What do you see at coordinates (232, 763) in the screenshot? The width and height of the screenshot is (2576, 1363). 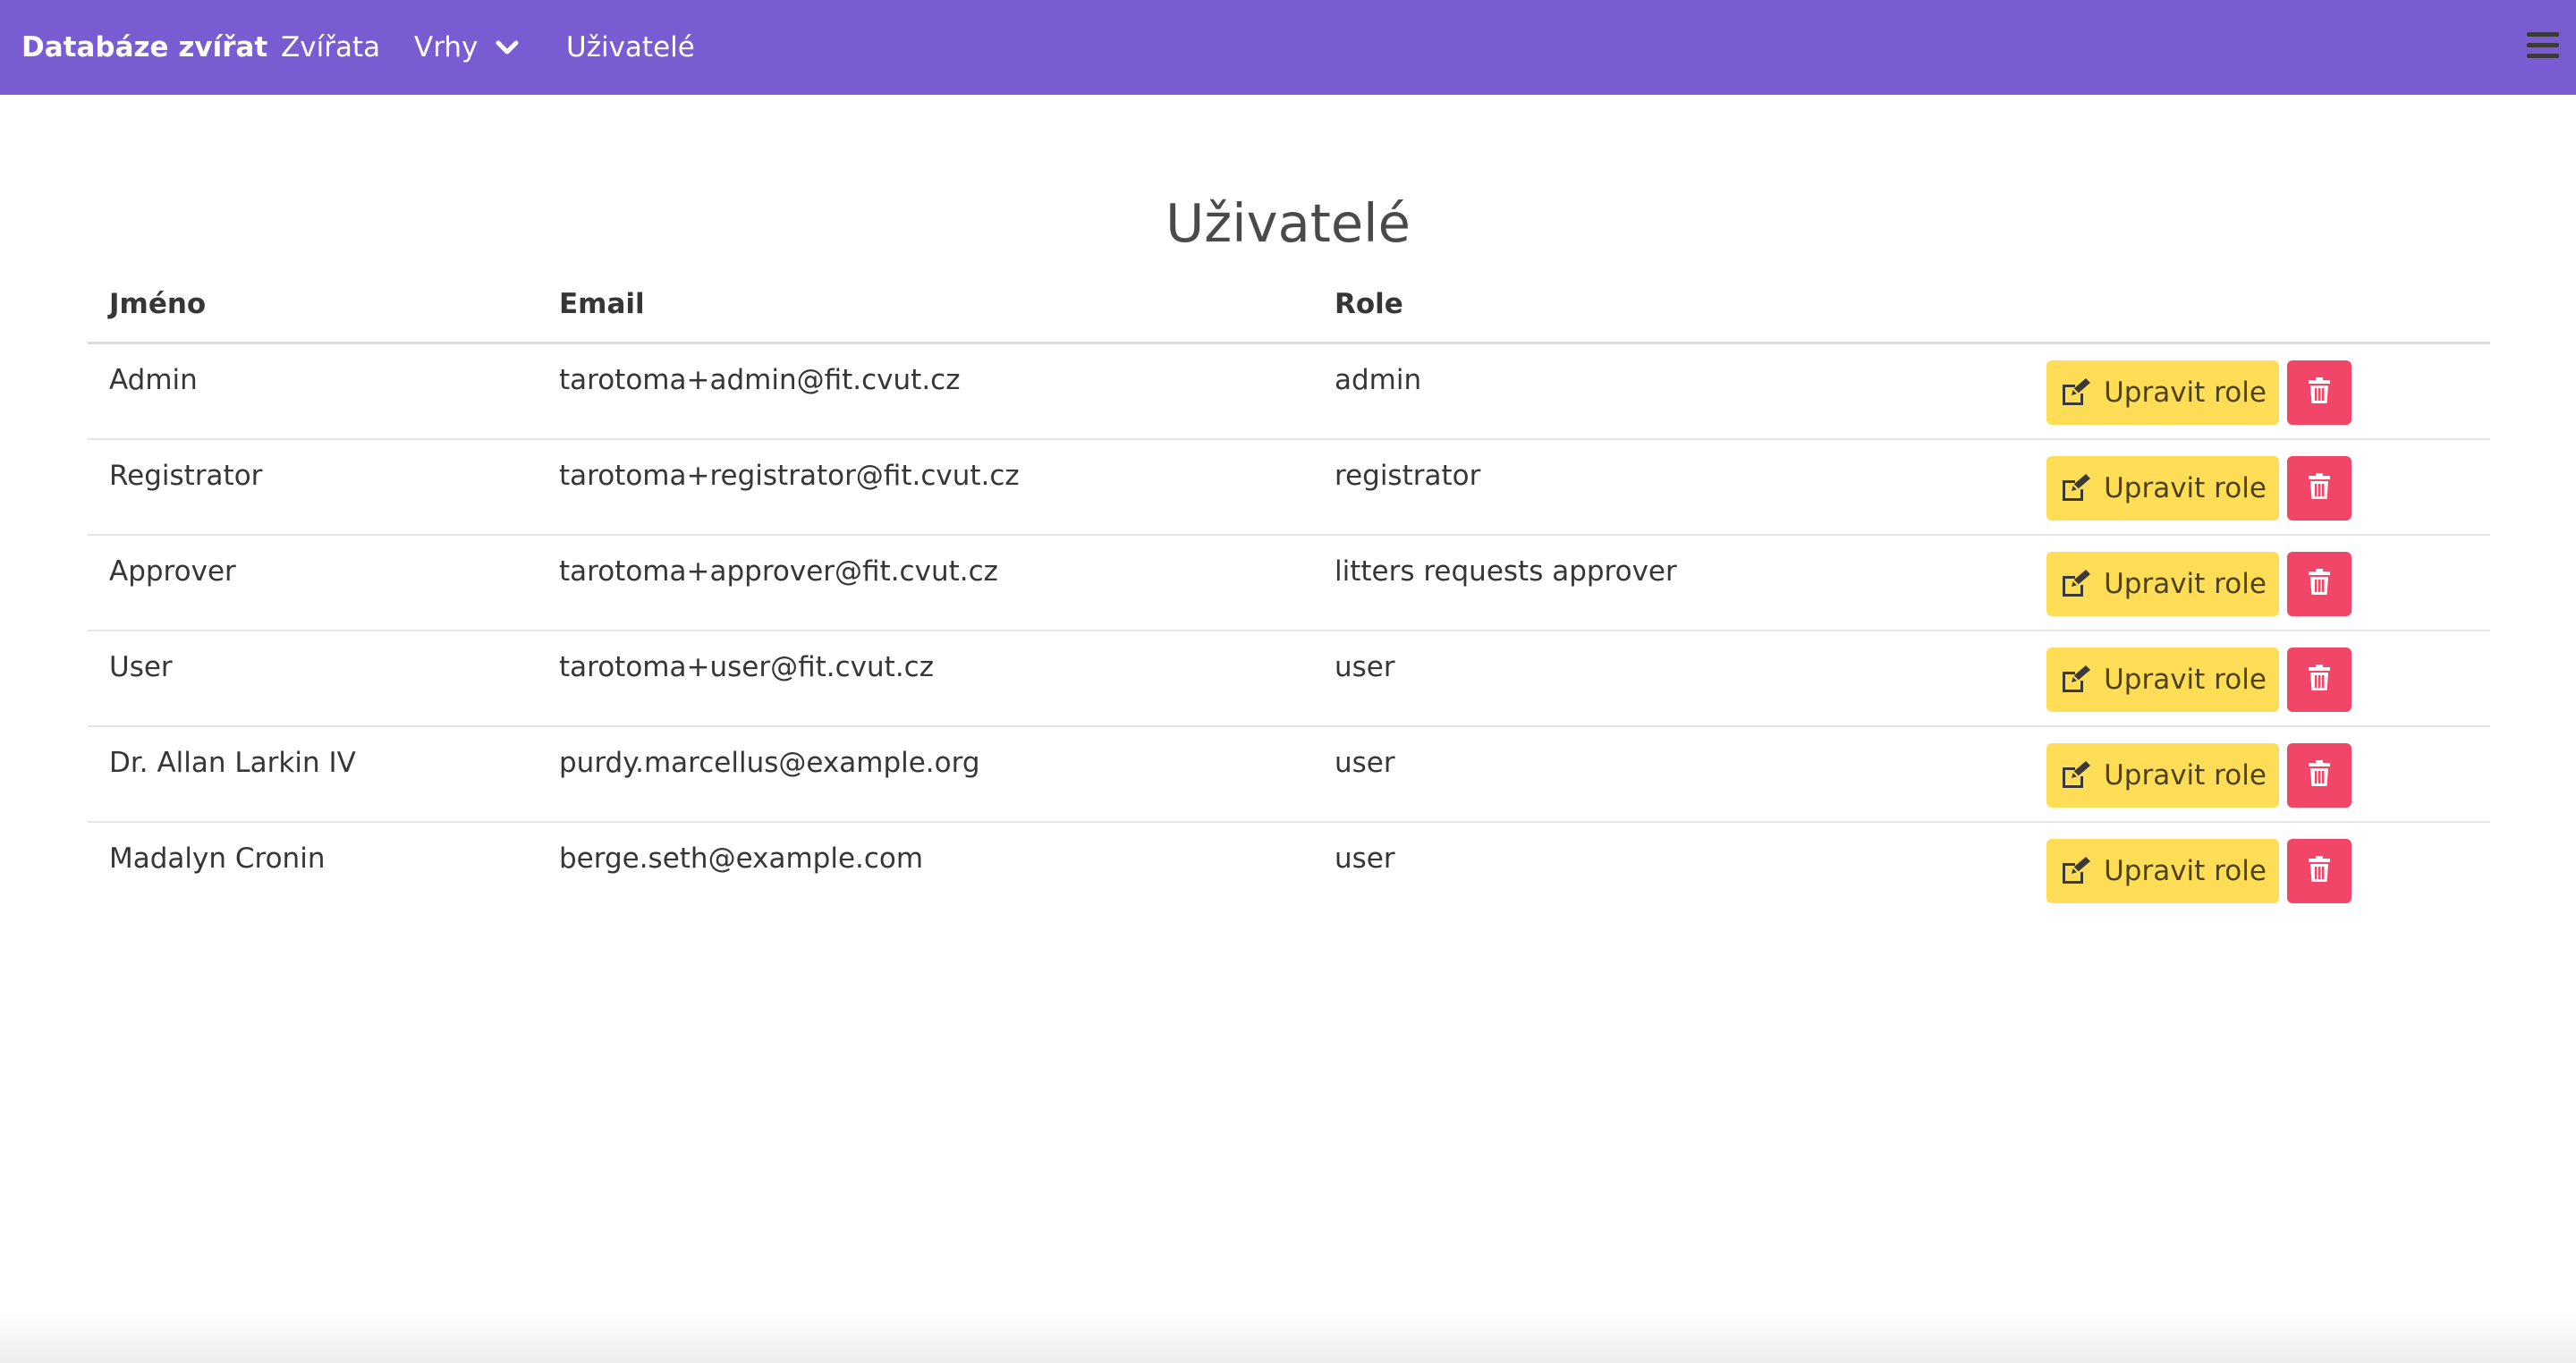 I see `cell-name: Dr. Allan Larkin IV` at bounding box center [232, 763].